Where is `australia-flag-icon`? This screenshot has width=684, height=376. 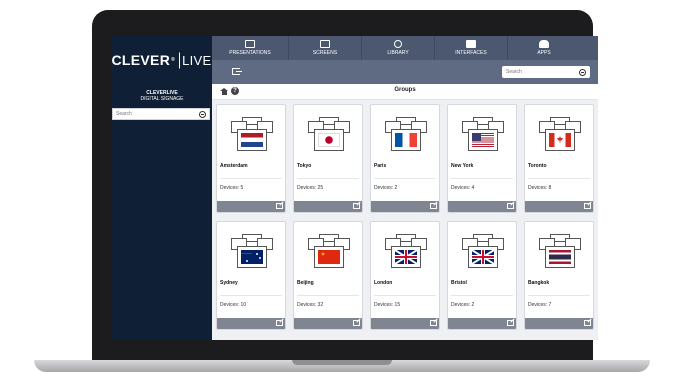 australia-flag-icon is located at coordinates (252, 257).